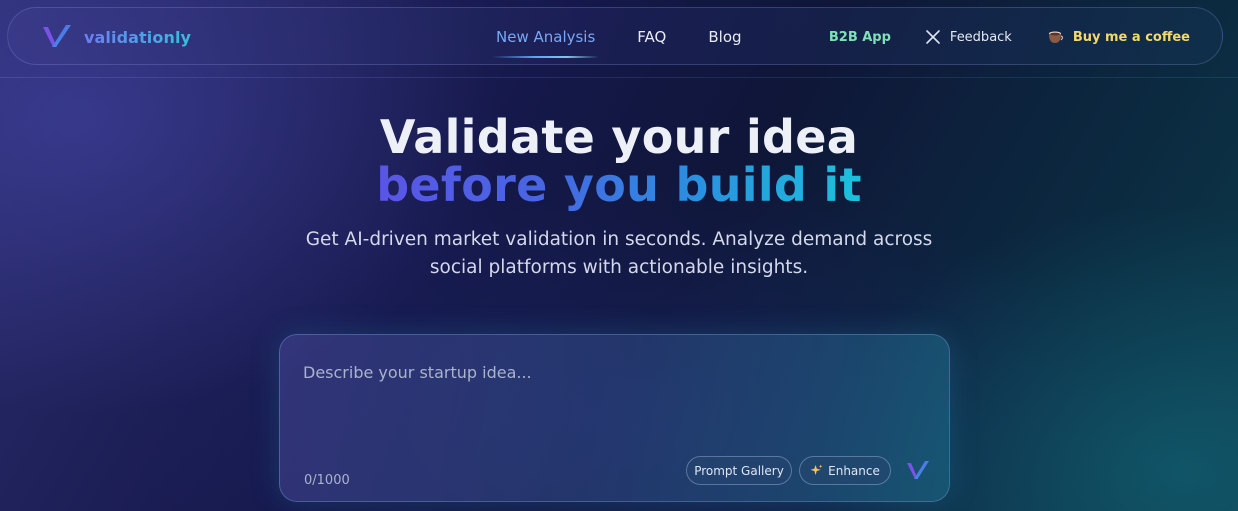 This screenshot has width=1238, height=511. I want to click on nav-right-actions: B2B App Feedback Buy me a coffee, so click(1009, 37).